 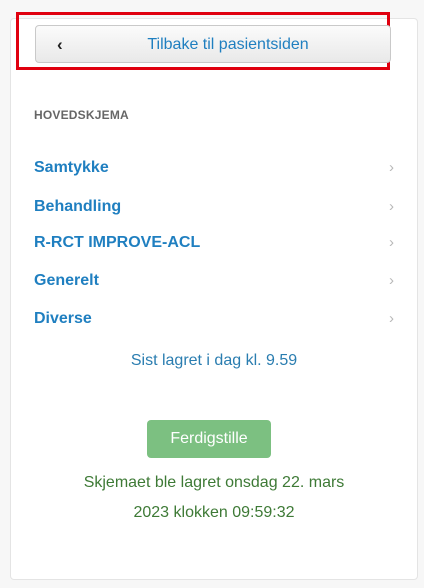 What do you see at coordinates (117, 242) in the screenshot?
I see `nav-item-label: R-RCT IMPROVE-ACL` at bounding box center [117, 242].